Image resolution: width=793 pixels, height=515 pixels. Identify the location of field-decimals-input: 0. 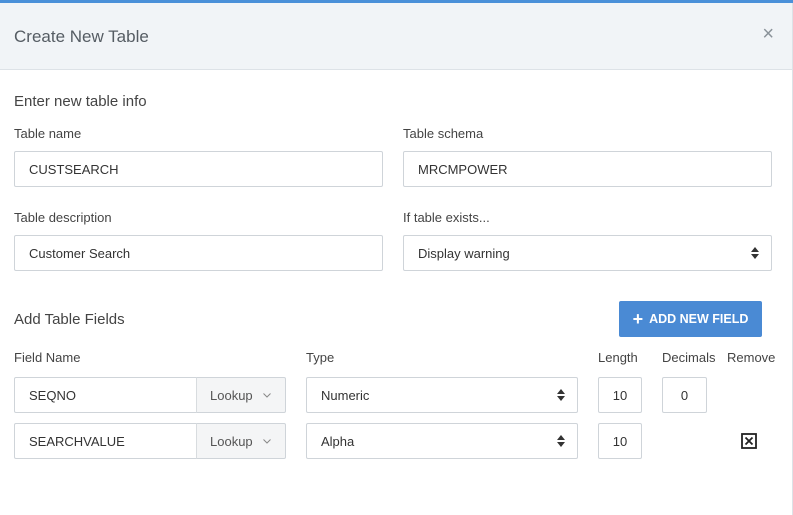
(684, 395).